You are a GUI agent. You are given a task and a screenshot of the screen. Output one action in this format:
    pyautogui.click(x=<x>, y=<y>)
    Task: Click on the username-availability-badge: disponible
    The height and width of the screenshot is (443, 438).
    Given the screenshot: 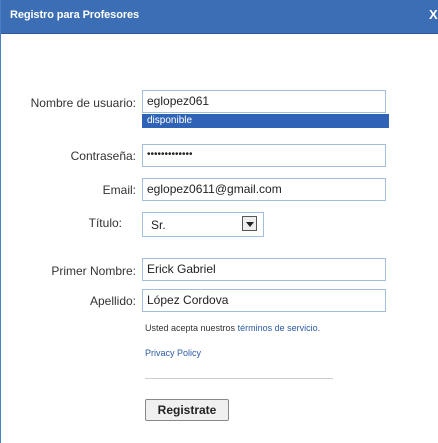 What is the action you would take?
    pyautogui.click(x=265, y=121)
    